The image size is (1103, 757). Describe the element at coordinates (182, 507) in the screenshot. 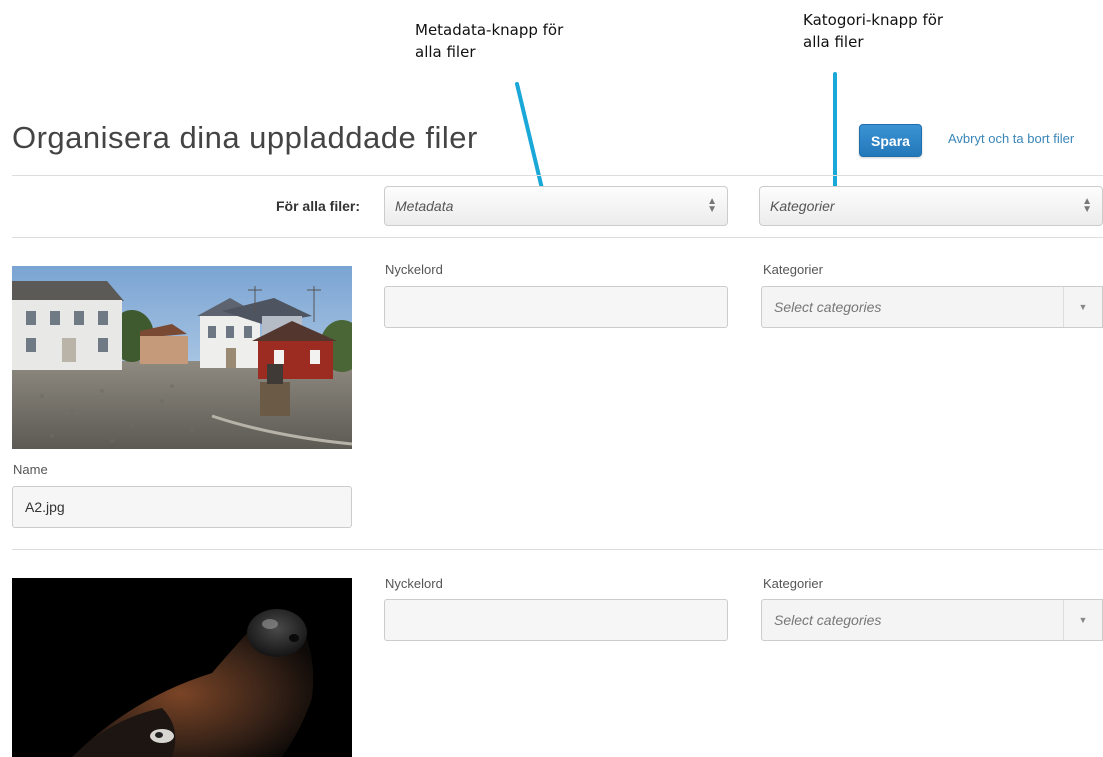

I see `file-name-input` at that location.